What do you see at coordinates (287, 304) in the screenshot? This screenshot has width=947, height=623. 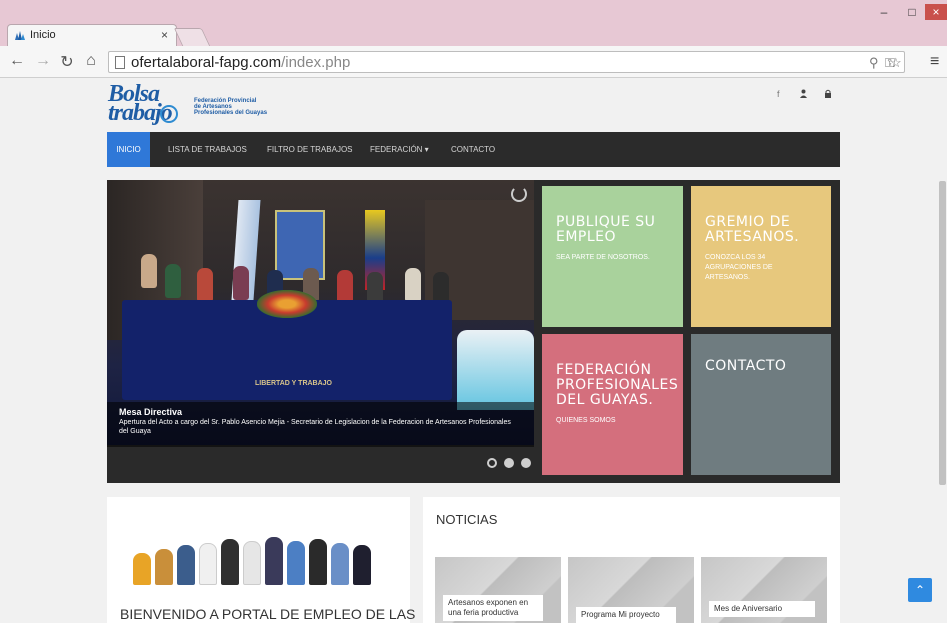 I see `photo-flowers` at bounding box center [287, 304].